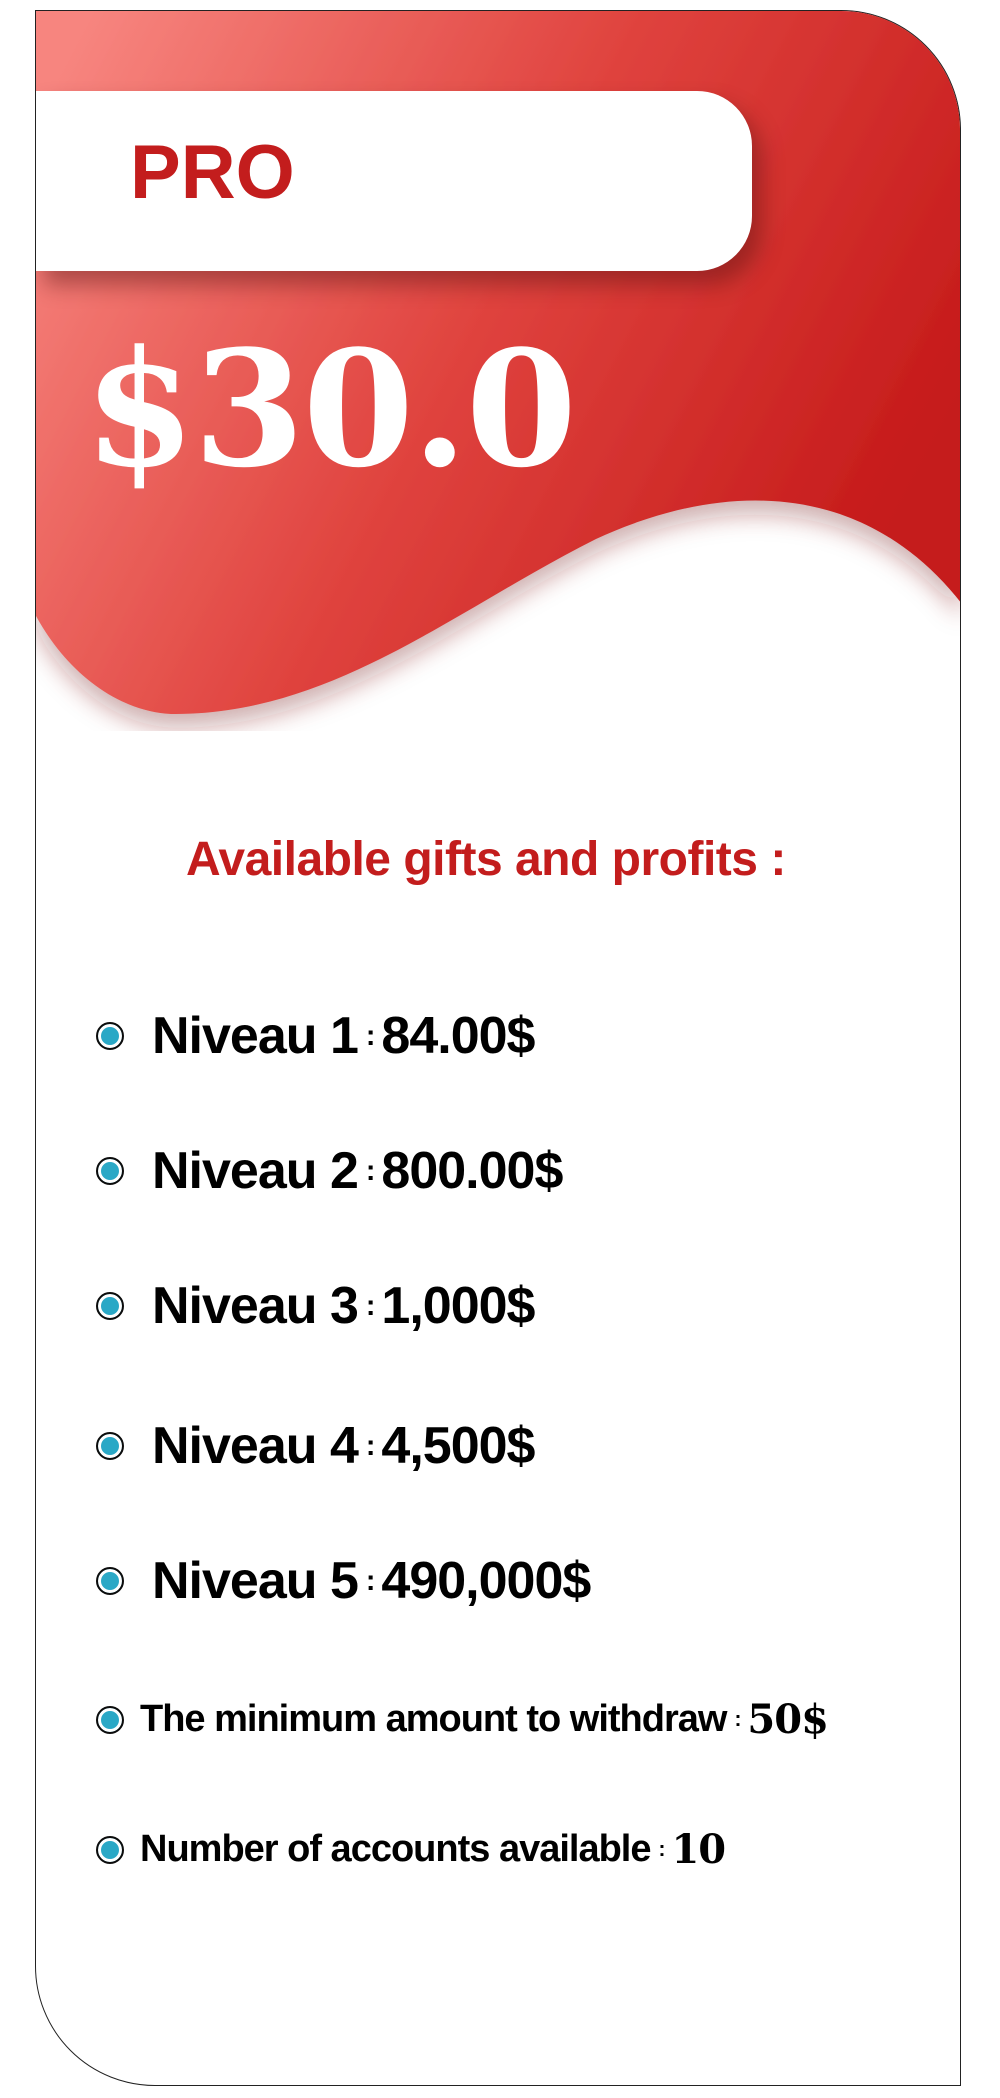 This screenshot has height=2098, width=1000. I want to click on feature-level-5: Niveau 5 : 490,000$, so click(343, 1581).